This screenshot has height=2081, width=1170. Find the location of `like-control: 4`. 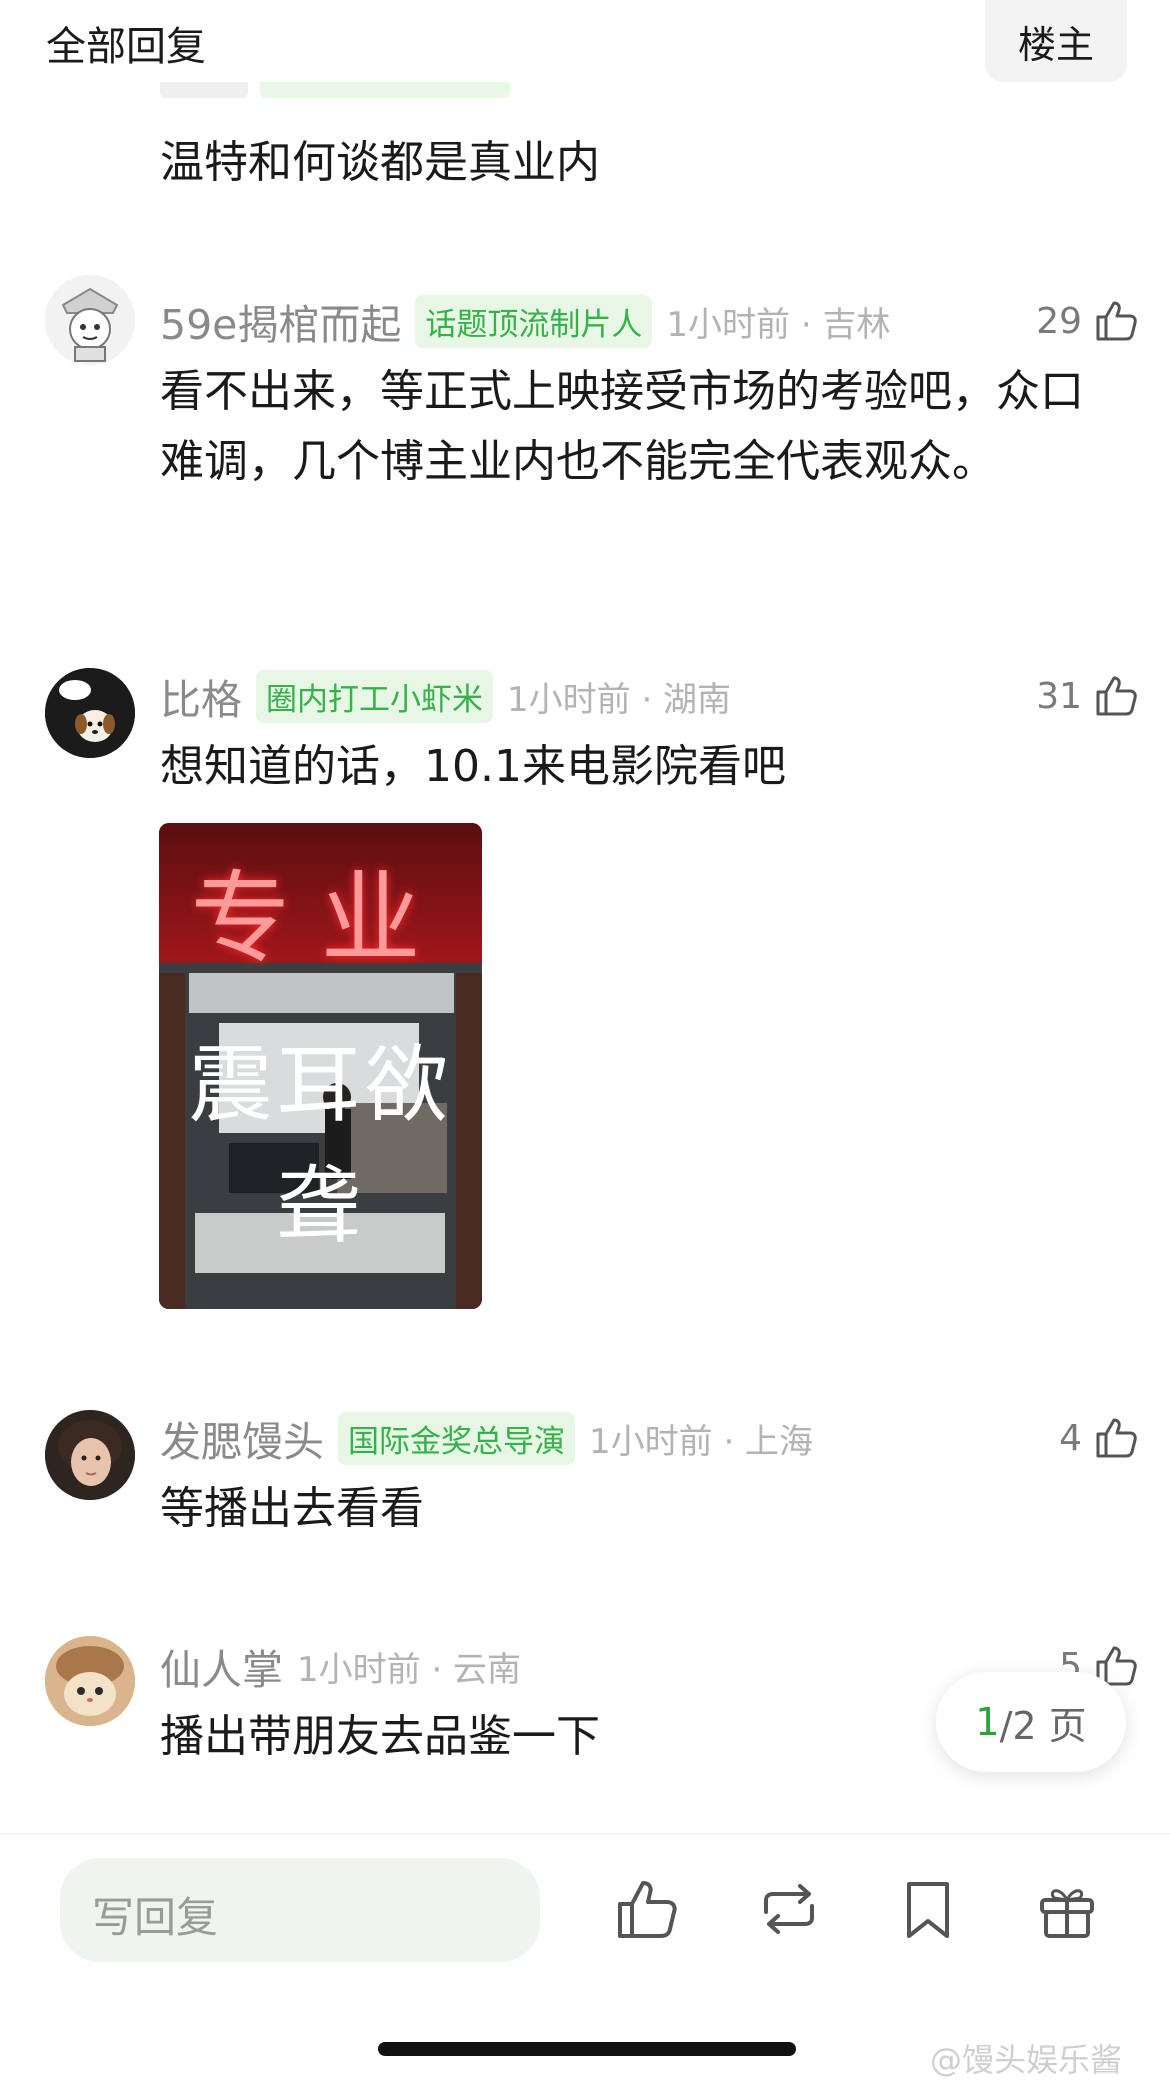

like-control: 4 is located at coordinates (1099, 1438).